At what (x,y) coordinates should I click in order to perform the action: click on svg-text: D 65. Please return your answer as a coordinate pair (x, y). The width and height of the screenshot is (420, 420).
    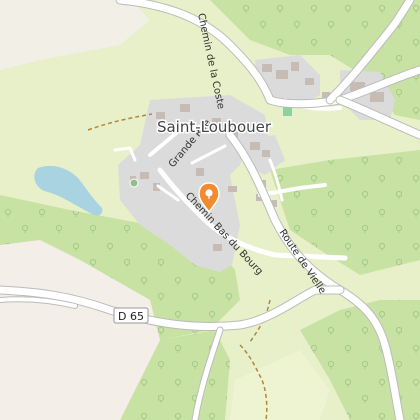
    Looking at the image, I should click on (131, 316).